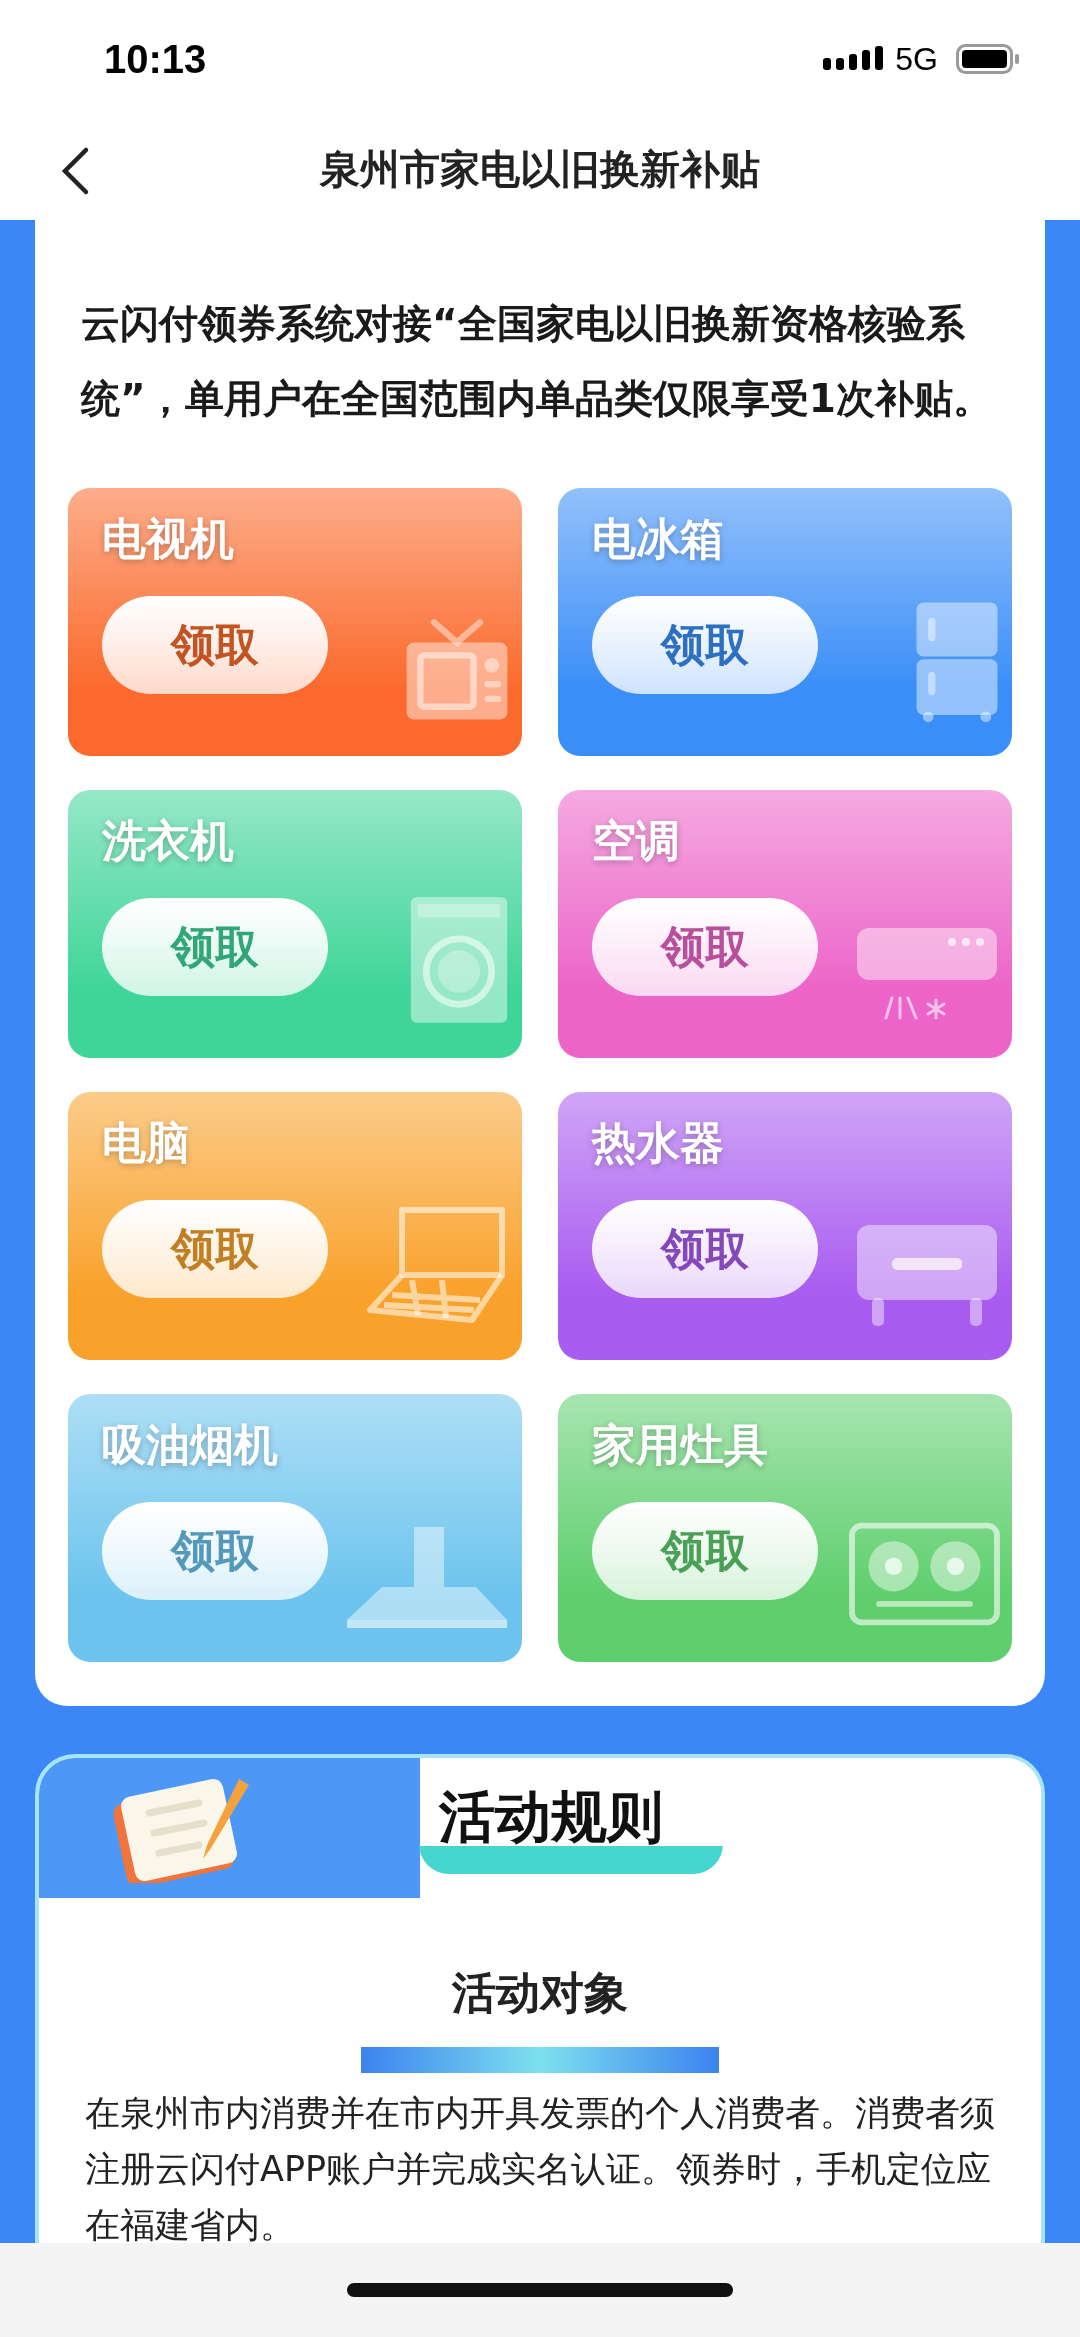 Image resolution: width=1080 pixels, height=2337 pixels. I want to click on category-title: 家用灶具, so click(680, 1445).